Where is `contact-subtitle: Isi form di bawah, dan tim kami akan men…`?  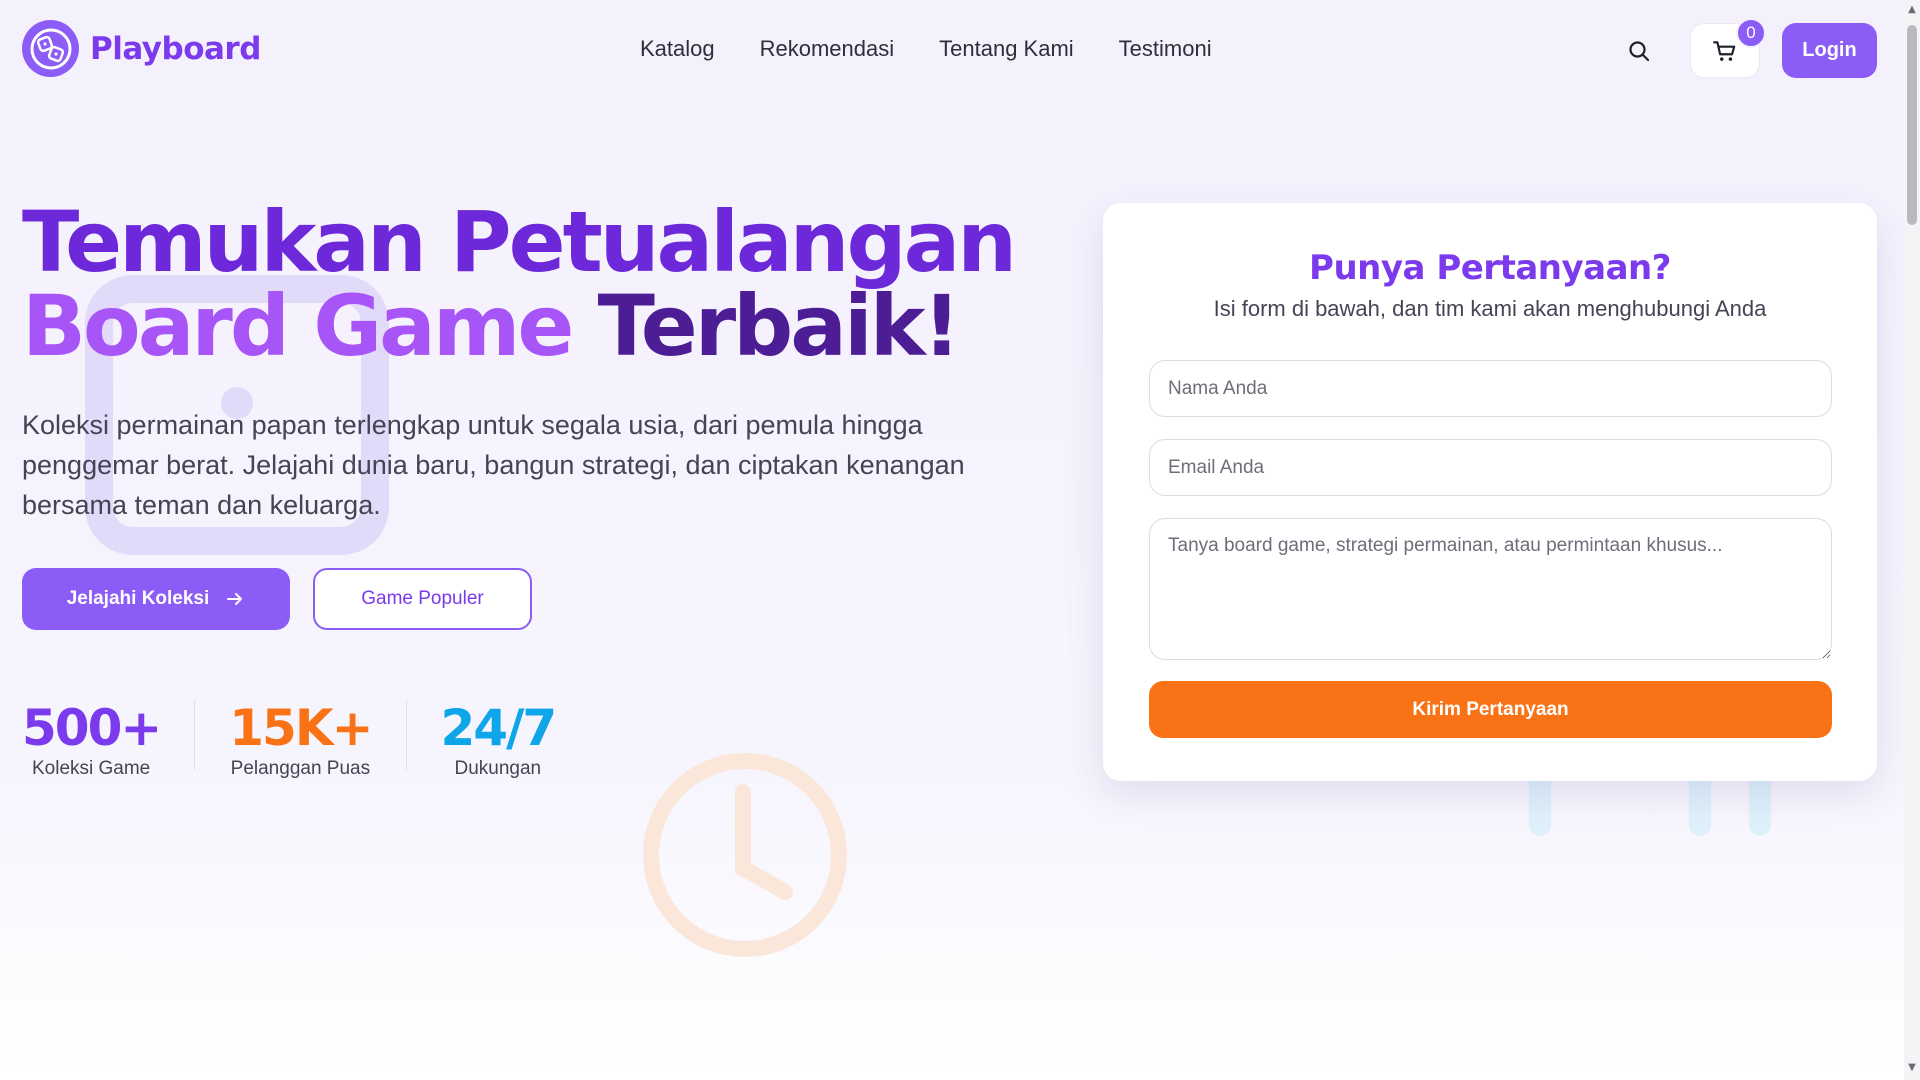
contact-subtitle: Isi form di bawah, dan tim kami akan men… is located at coordinates (1490, 308).